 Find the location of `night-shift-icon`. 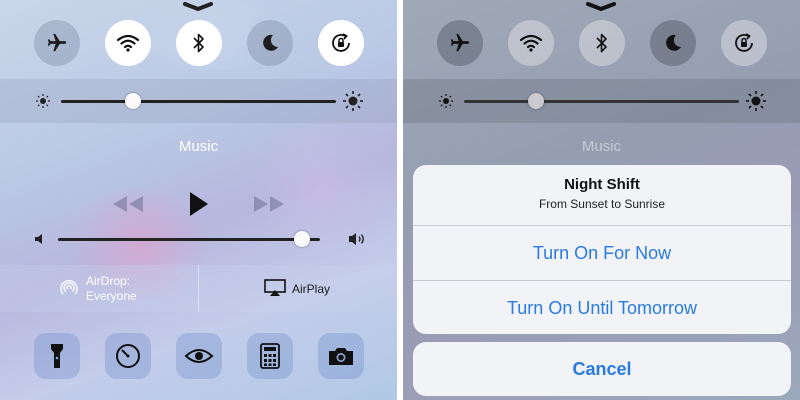

night-shift-icon is located at coordinates (199, 356).